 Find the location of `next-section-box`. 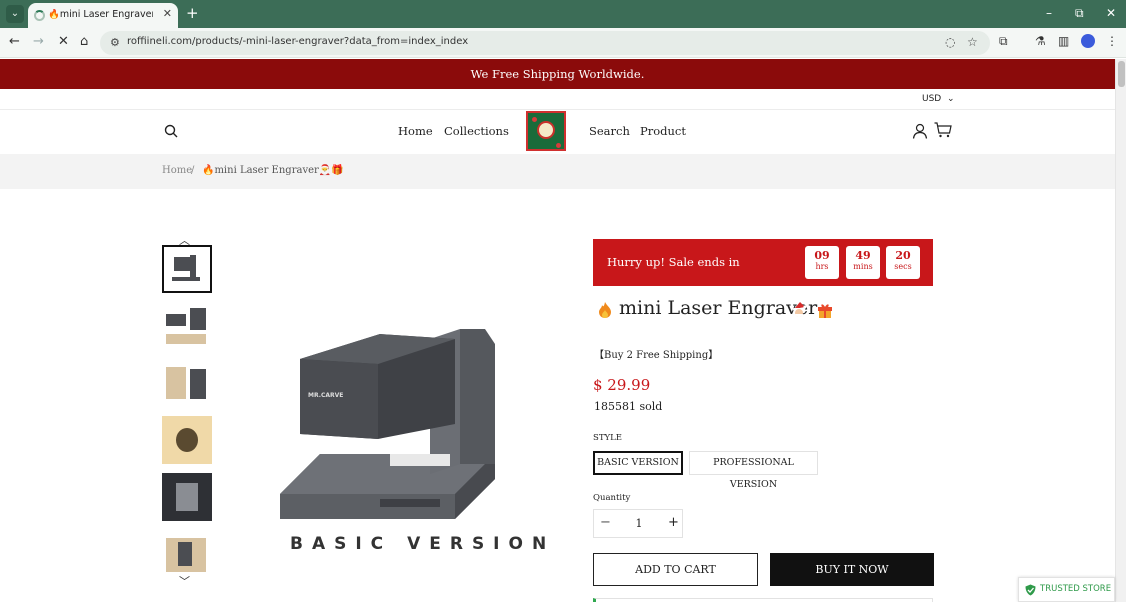

next-section-box is located at coordinates (763, 600).